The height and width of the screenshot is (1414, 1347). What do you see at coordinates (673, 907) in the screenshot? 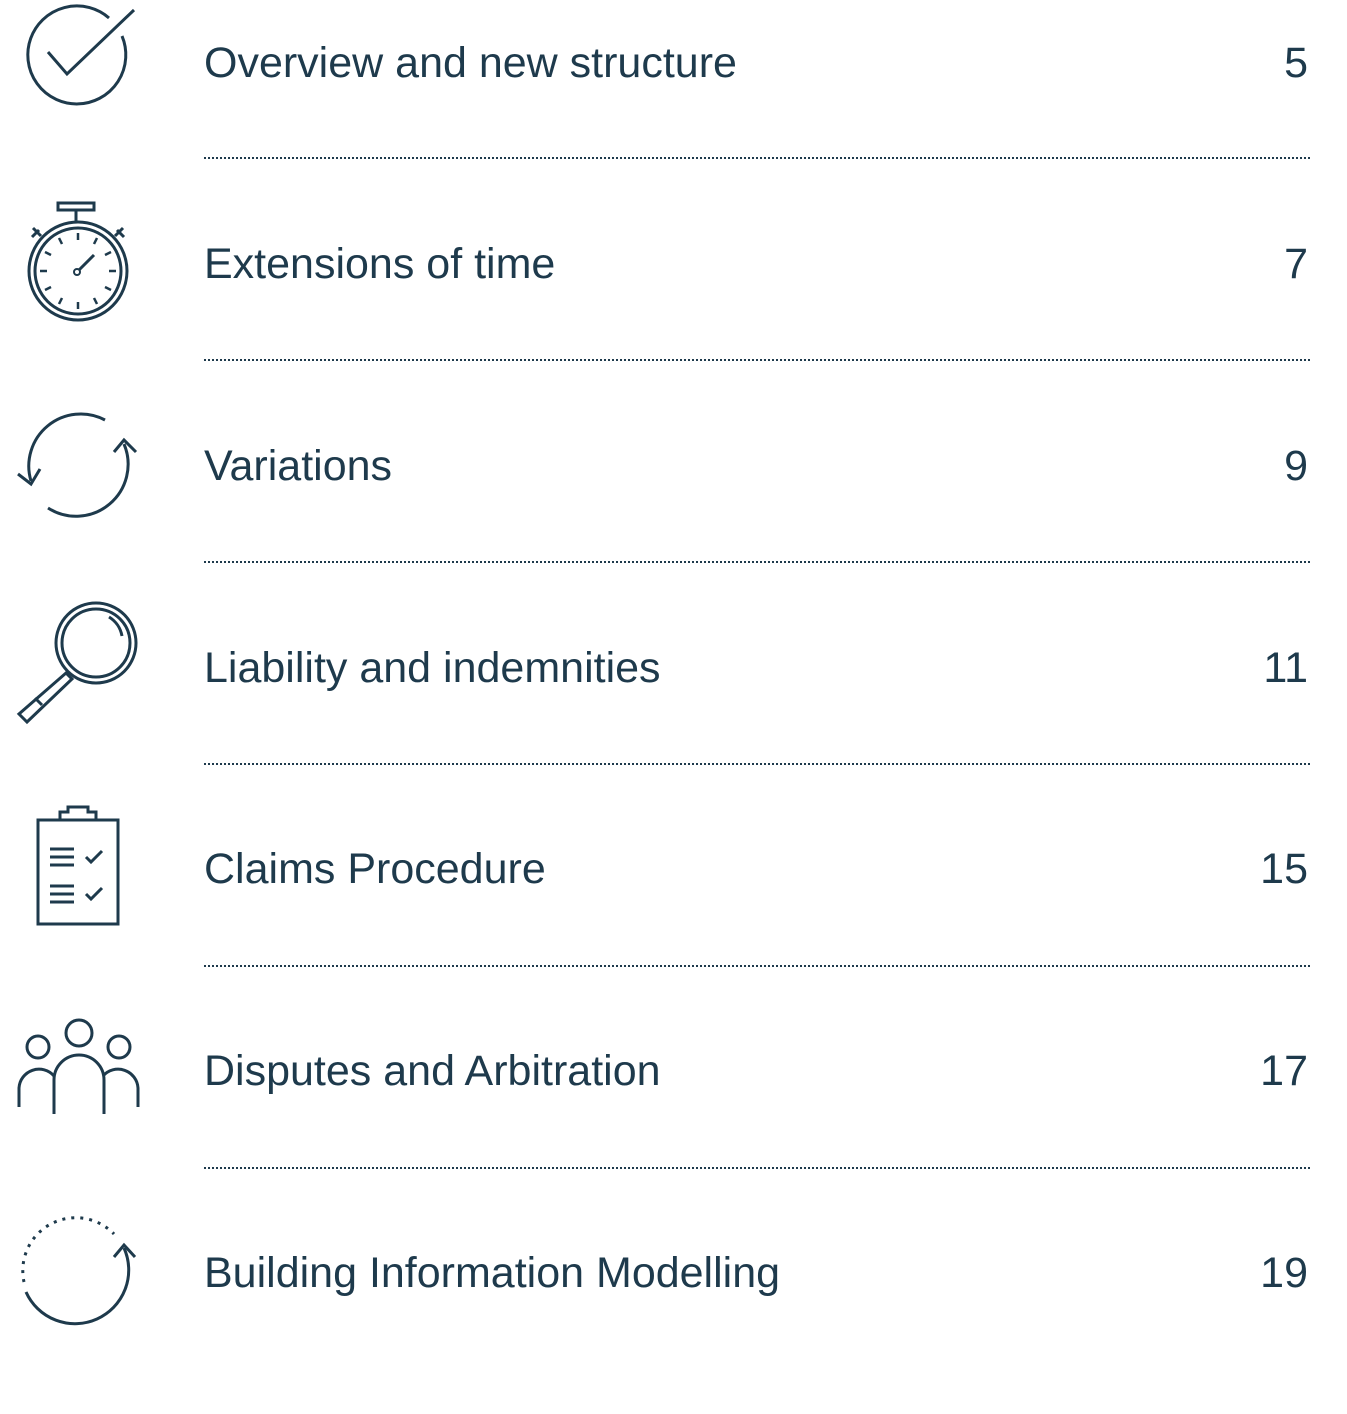
I see `toc-item-claims-procedure: Claims Procedure 15` at bounding box center [673, 907].